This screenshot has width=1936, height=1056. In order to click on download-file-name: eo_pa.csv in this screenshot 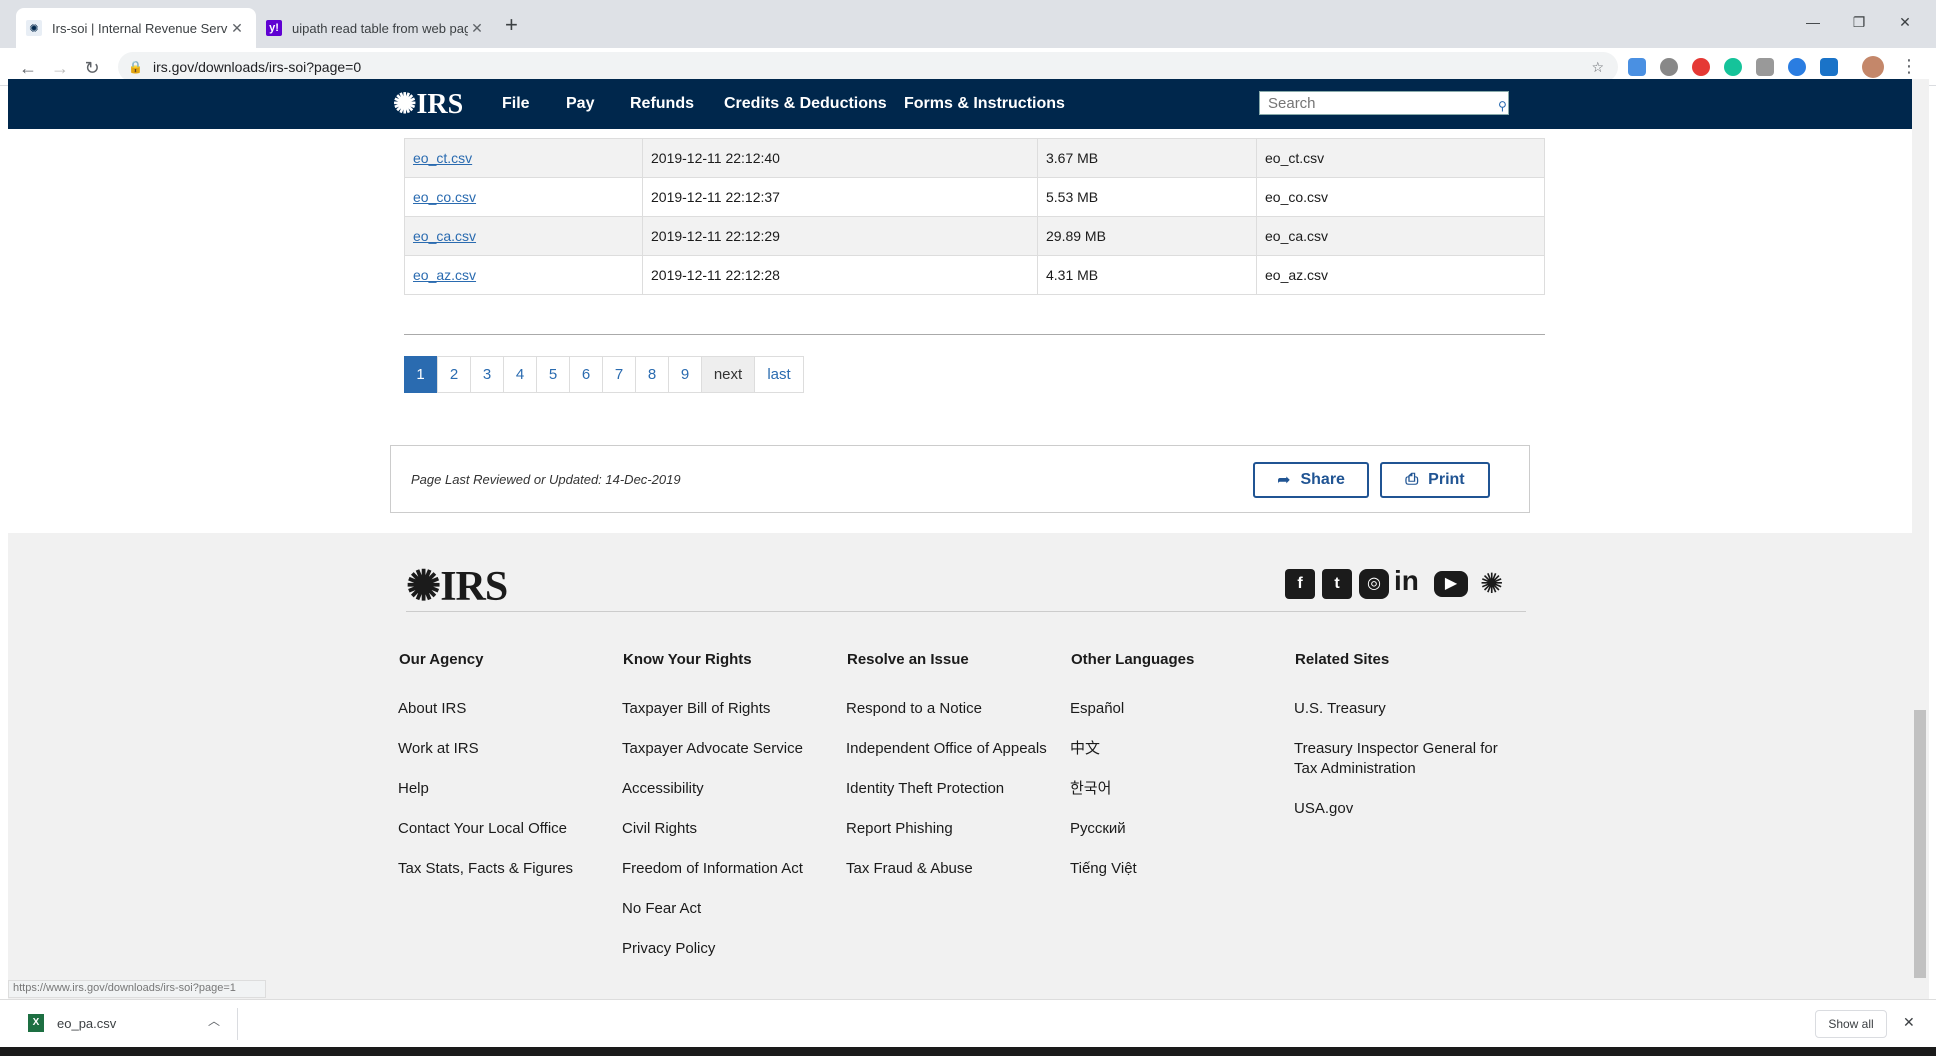, I will do `click(86, 1023)`.